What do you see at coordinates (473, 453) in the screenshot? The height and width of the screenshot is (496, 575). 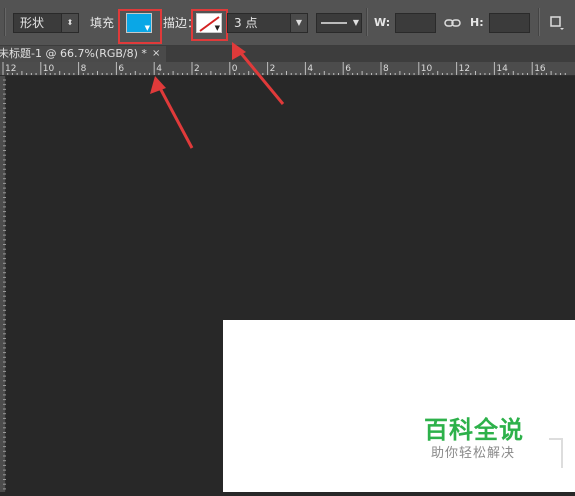 I see `watermark-subtitle: 助你轻松解决` at bounding box center [473, 453].